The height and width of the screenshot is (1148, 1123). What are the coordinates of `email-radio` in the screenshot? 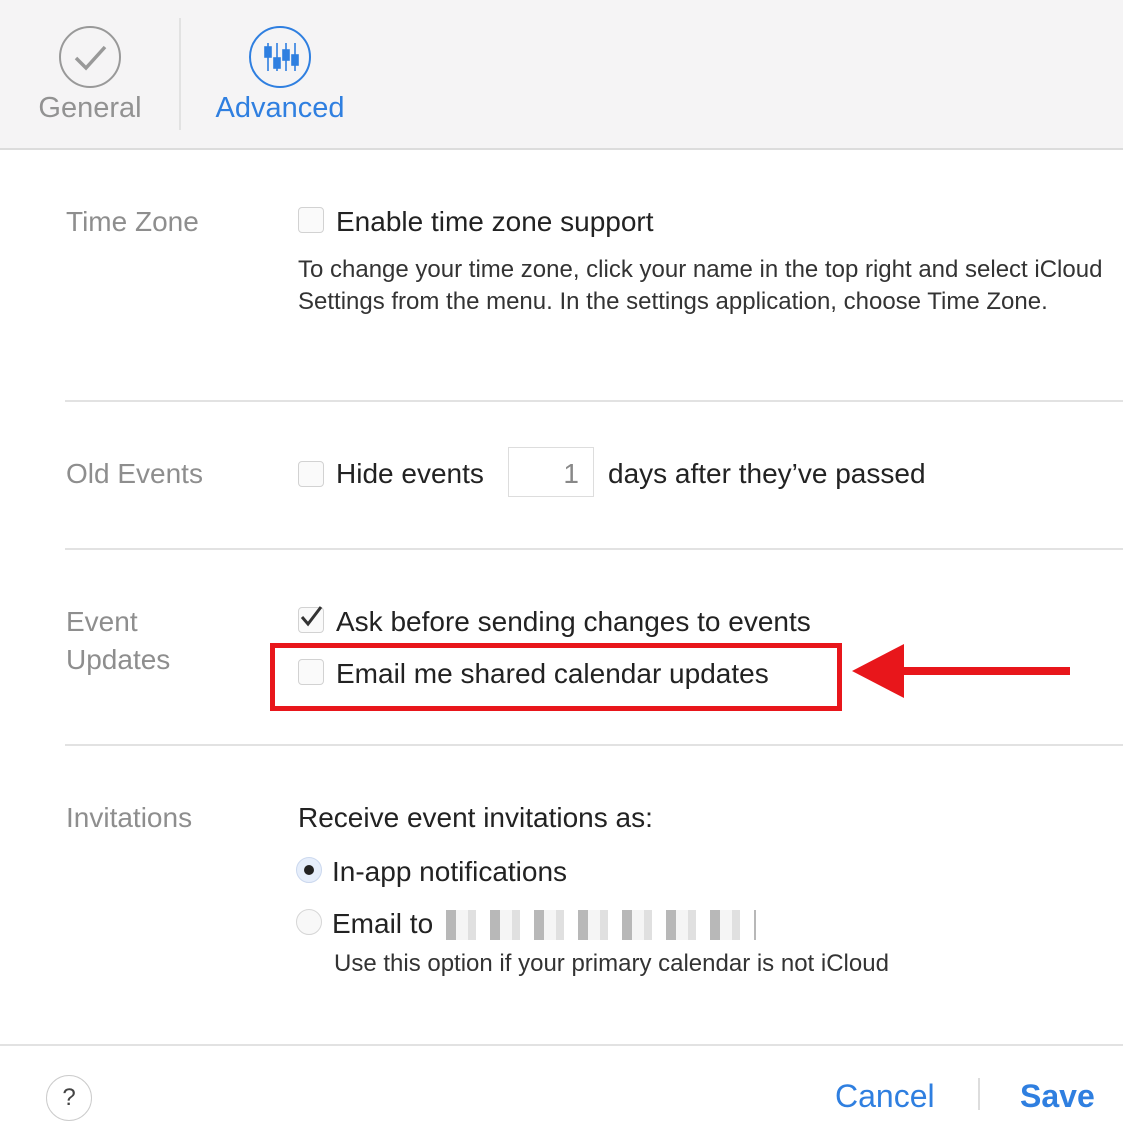 It's located at (309, 922).